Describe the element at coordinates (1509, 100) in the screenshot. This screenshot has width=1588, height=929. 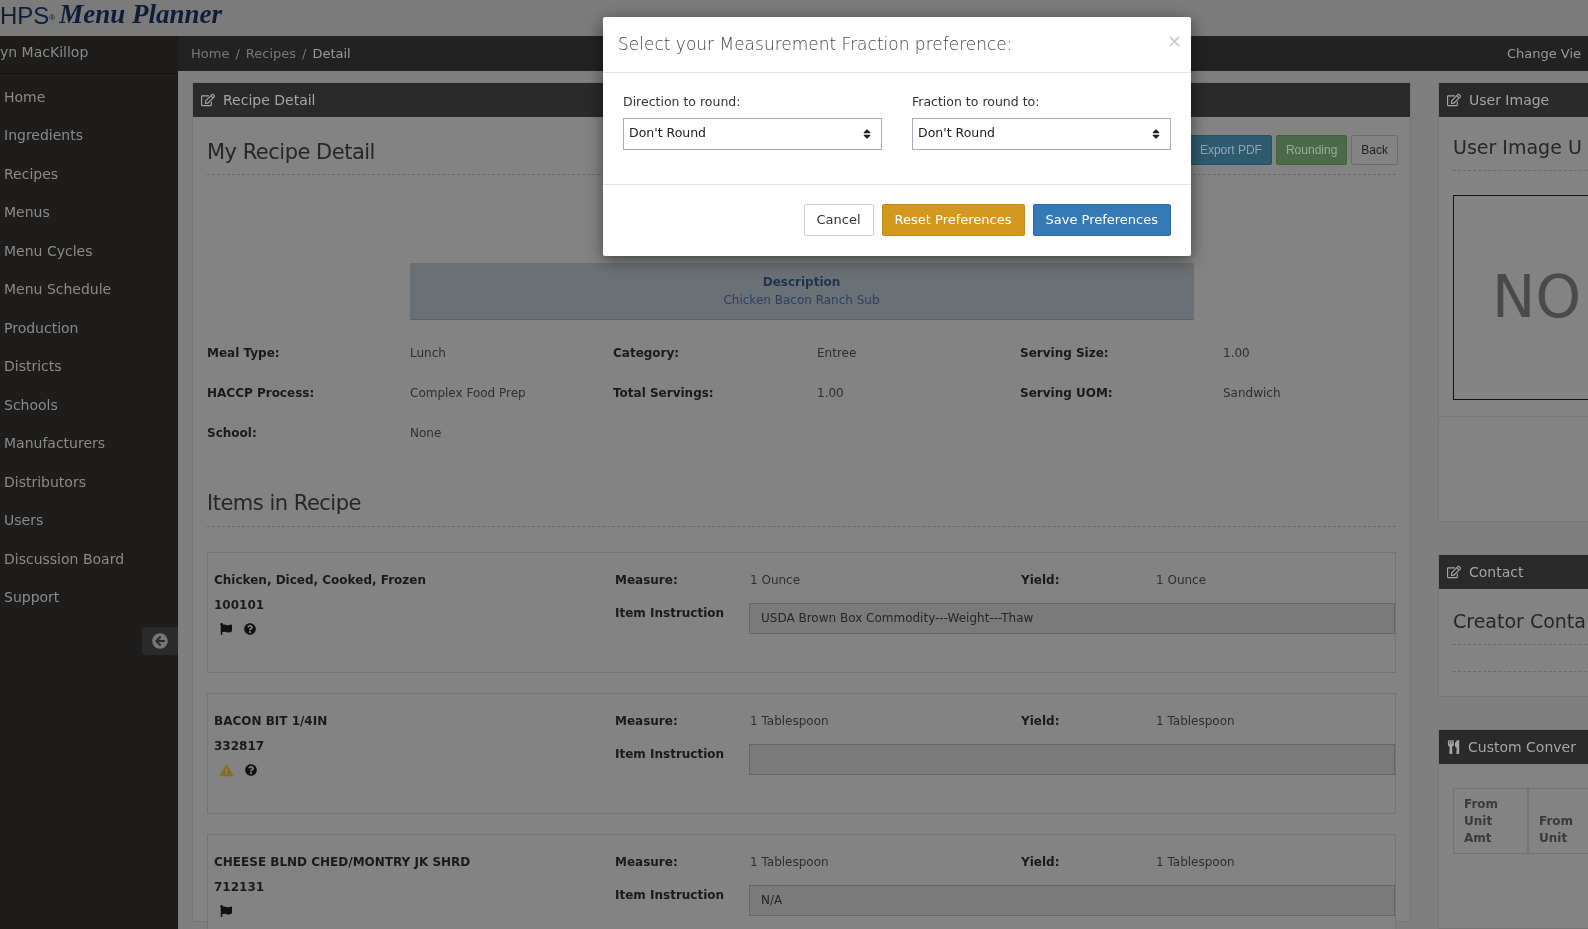
I see `panel-title: User Image` at that location.